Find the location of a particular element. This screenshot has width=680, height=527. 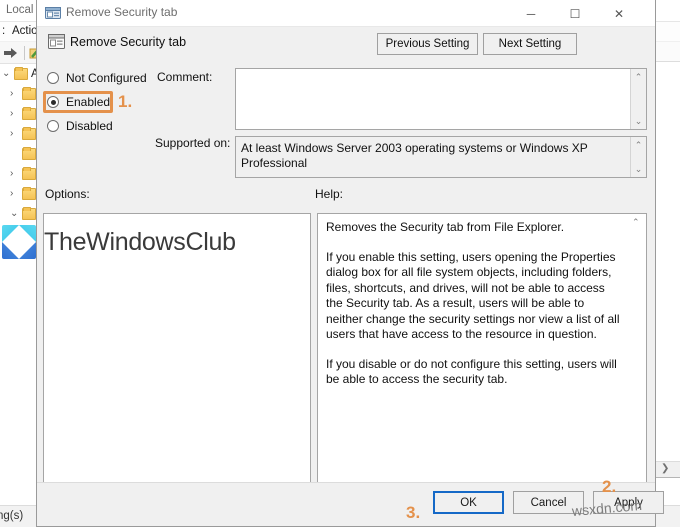

setting-name-label: Remove Security tab is located at coordinates (128, 42).